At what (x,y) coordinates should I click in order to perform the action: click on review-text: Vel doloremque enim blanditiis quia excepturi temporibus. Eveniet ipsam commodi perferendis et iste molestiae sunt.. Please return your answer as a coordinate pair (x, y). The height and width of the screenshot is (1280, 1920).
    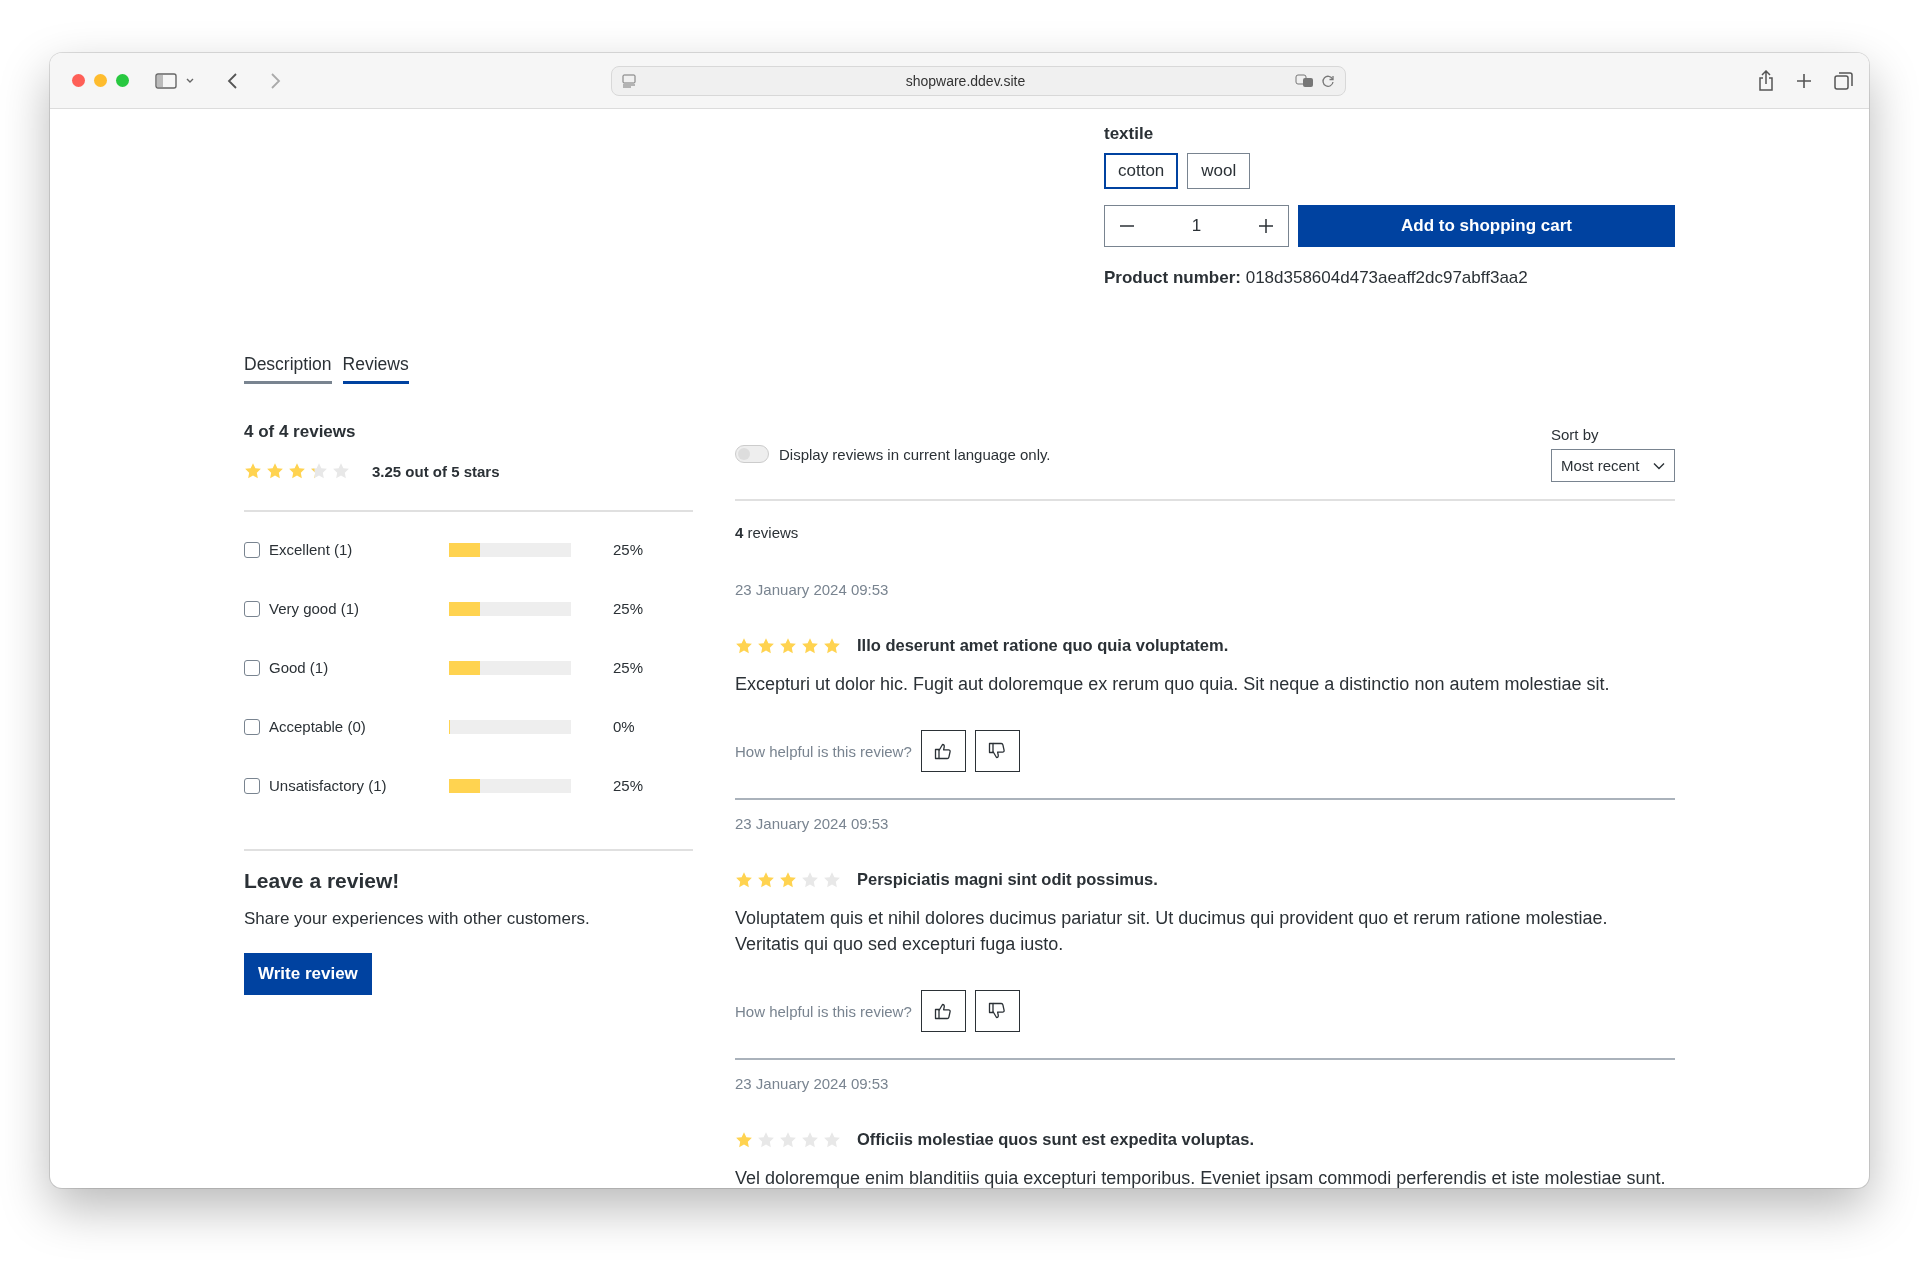
    Looking at the image, I should click on (1201, 1177).